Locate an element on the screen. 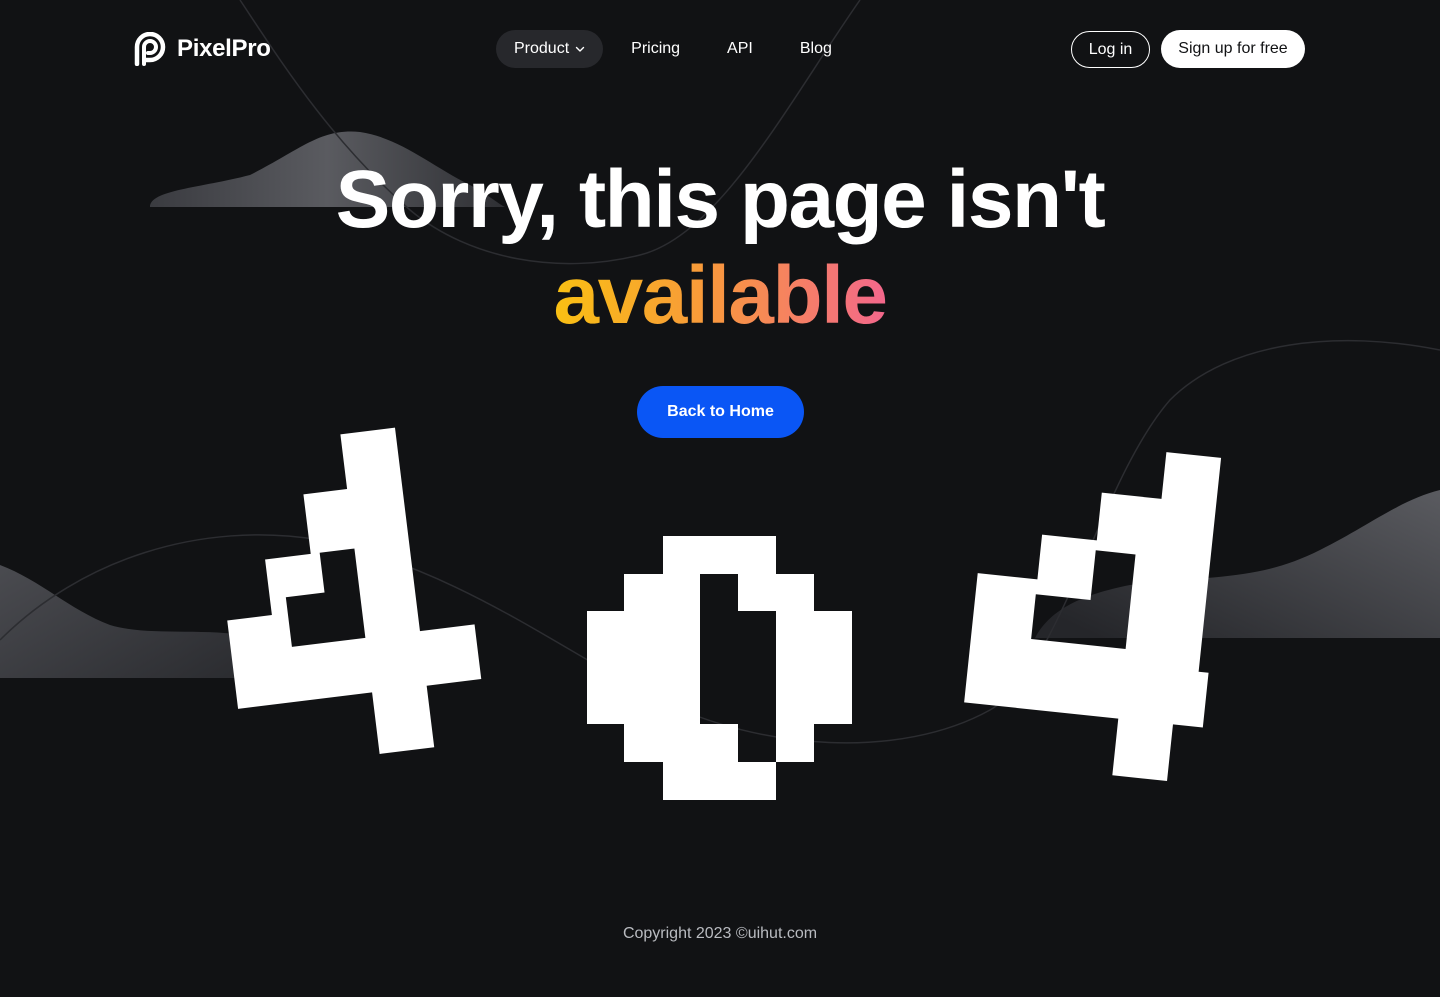  nav-item-product: Product is located at coordinates (550, 49).